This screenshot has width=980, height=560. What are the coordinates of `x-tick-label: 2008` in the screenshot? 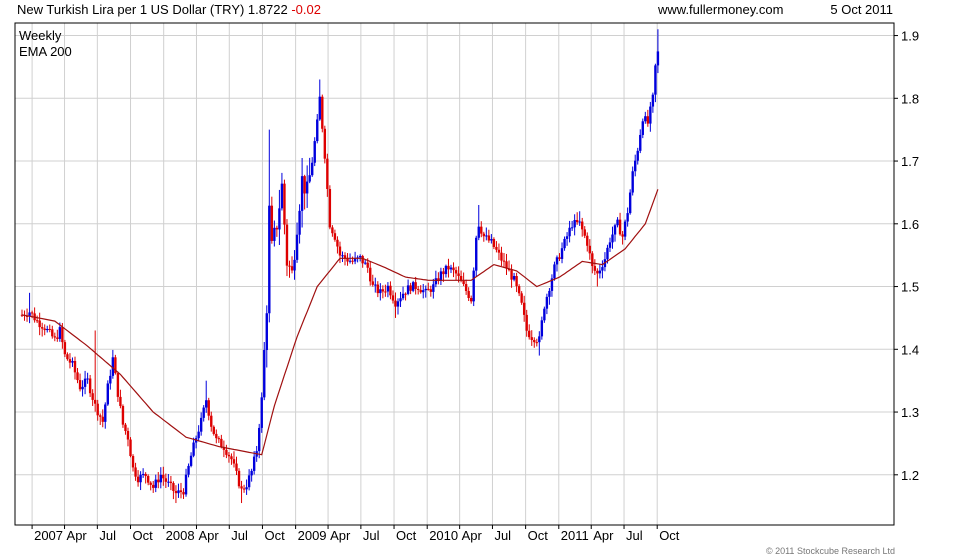 It's located at (180, 535).